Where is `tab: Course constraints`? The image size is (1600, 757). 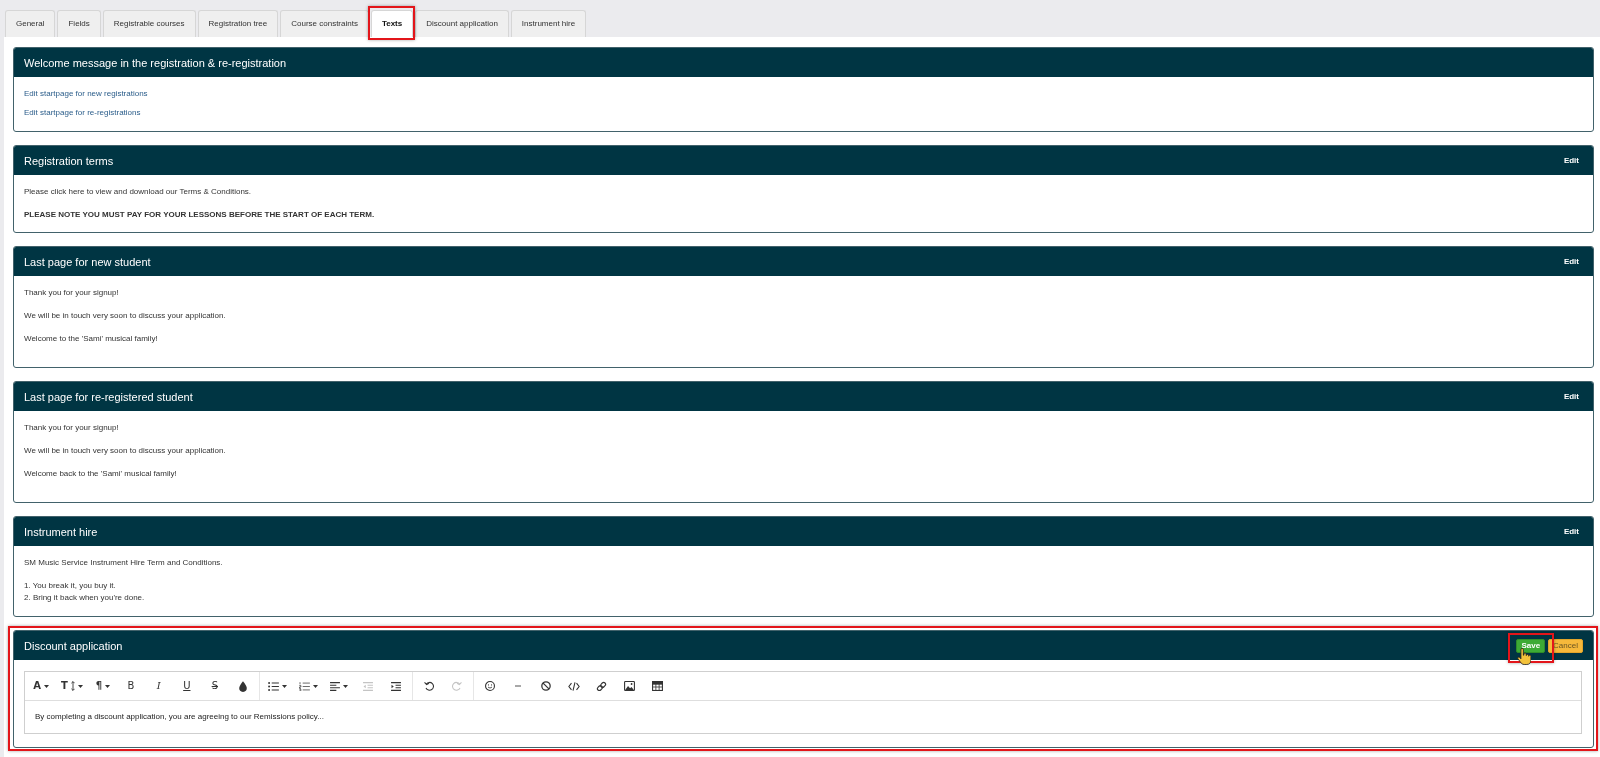
tab: Course constraints is located at coordinates (324, 23).